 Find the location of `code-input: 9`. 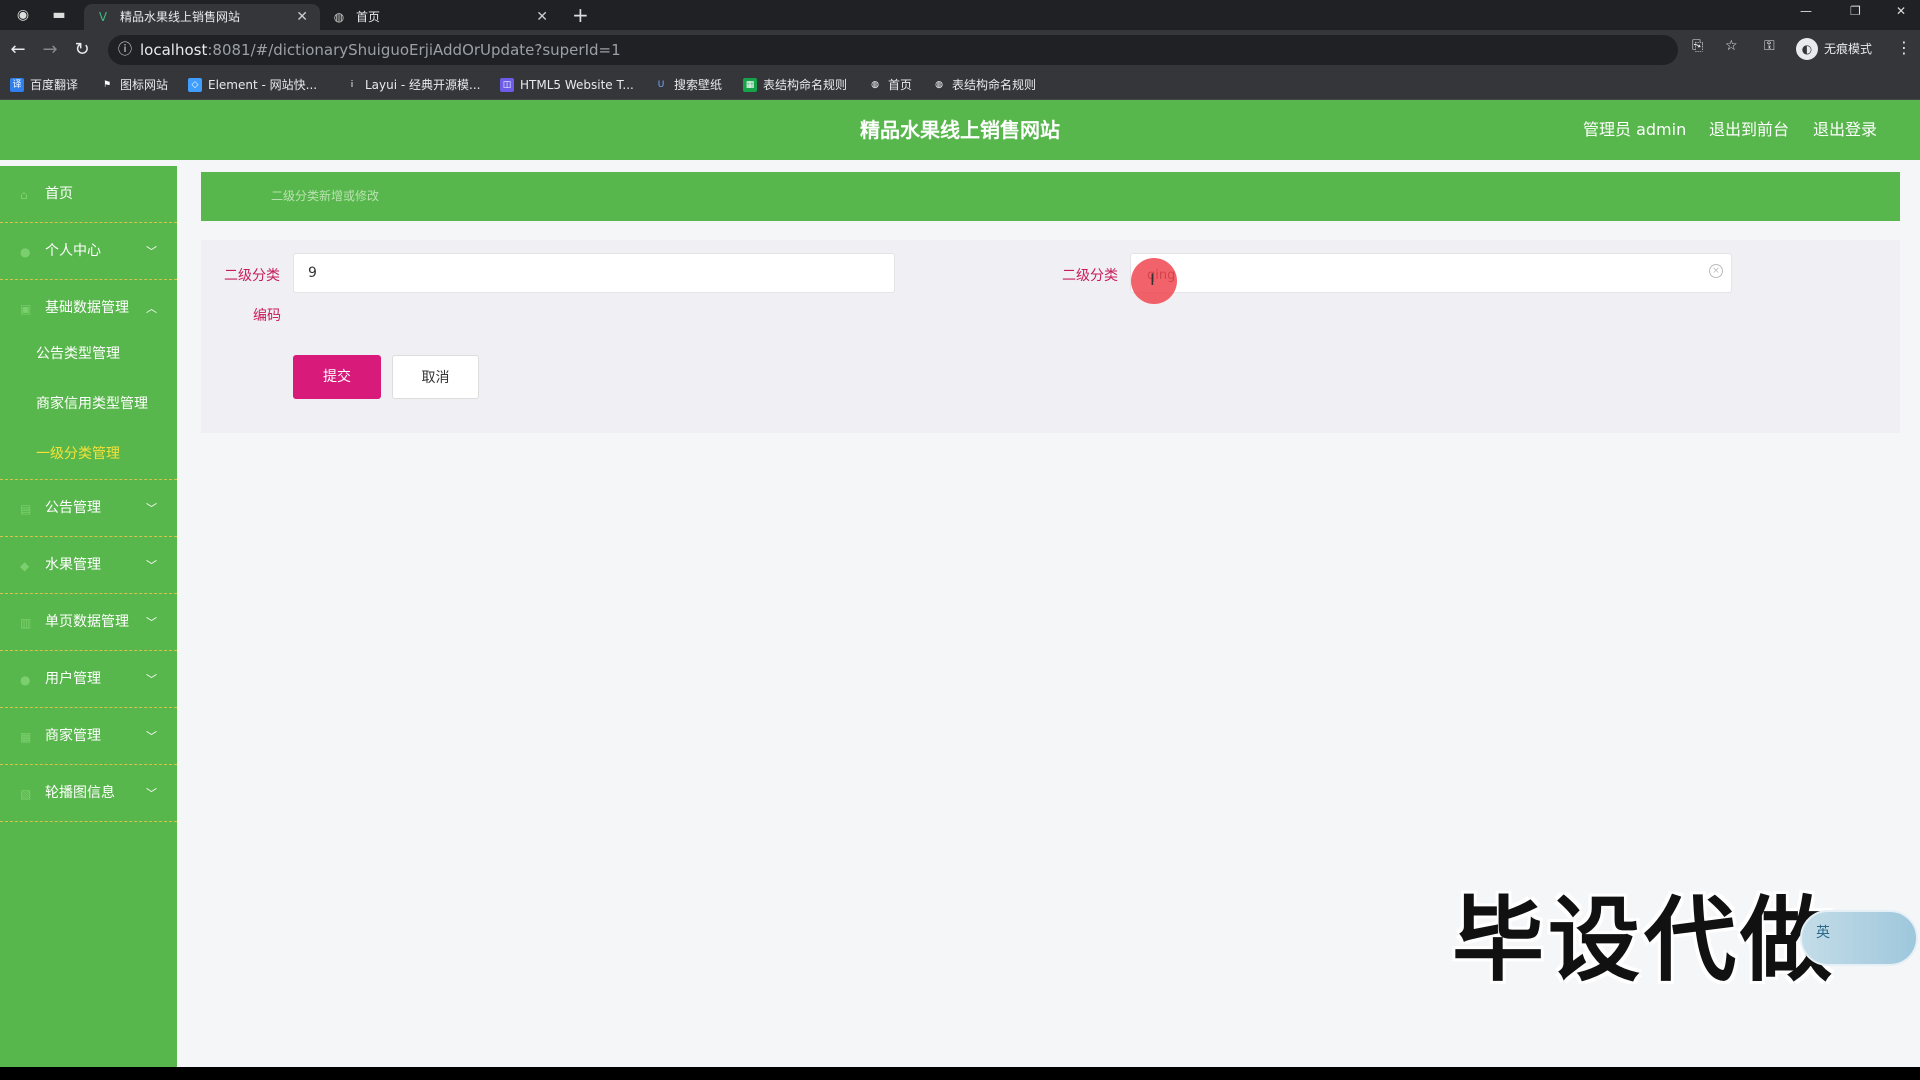

code-input: 9 is located at coordinates (594, 273).